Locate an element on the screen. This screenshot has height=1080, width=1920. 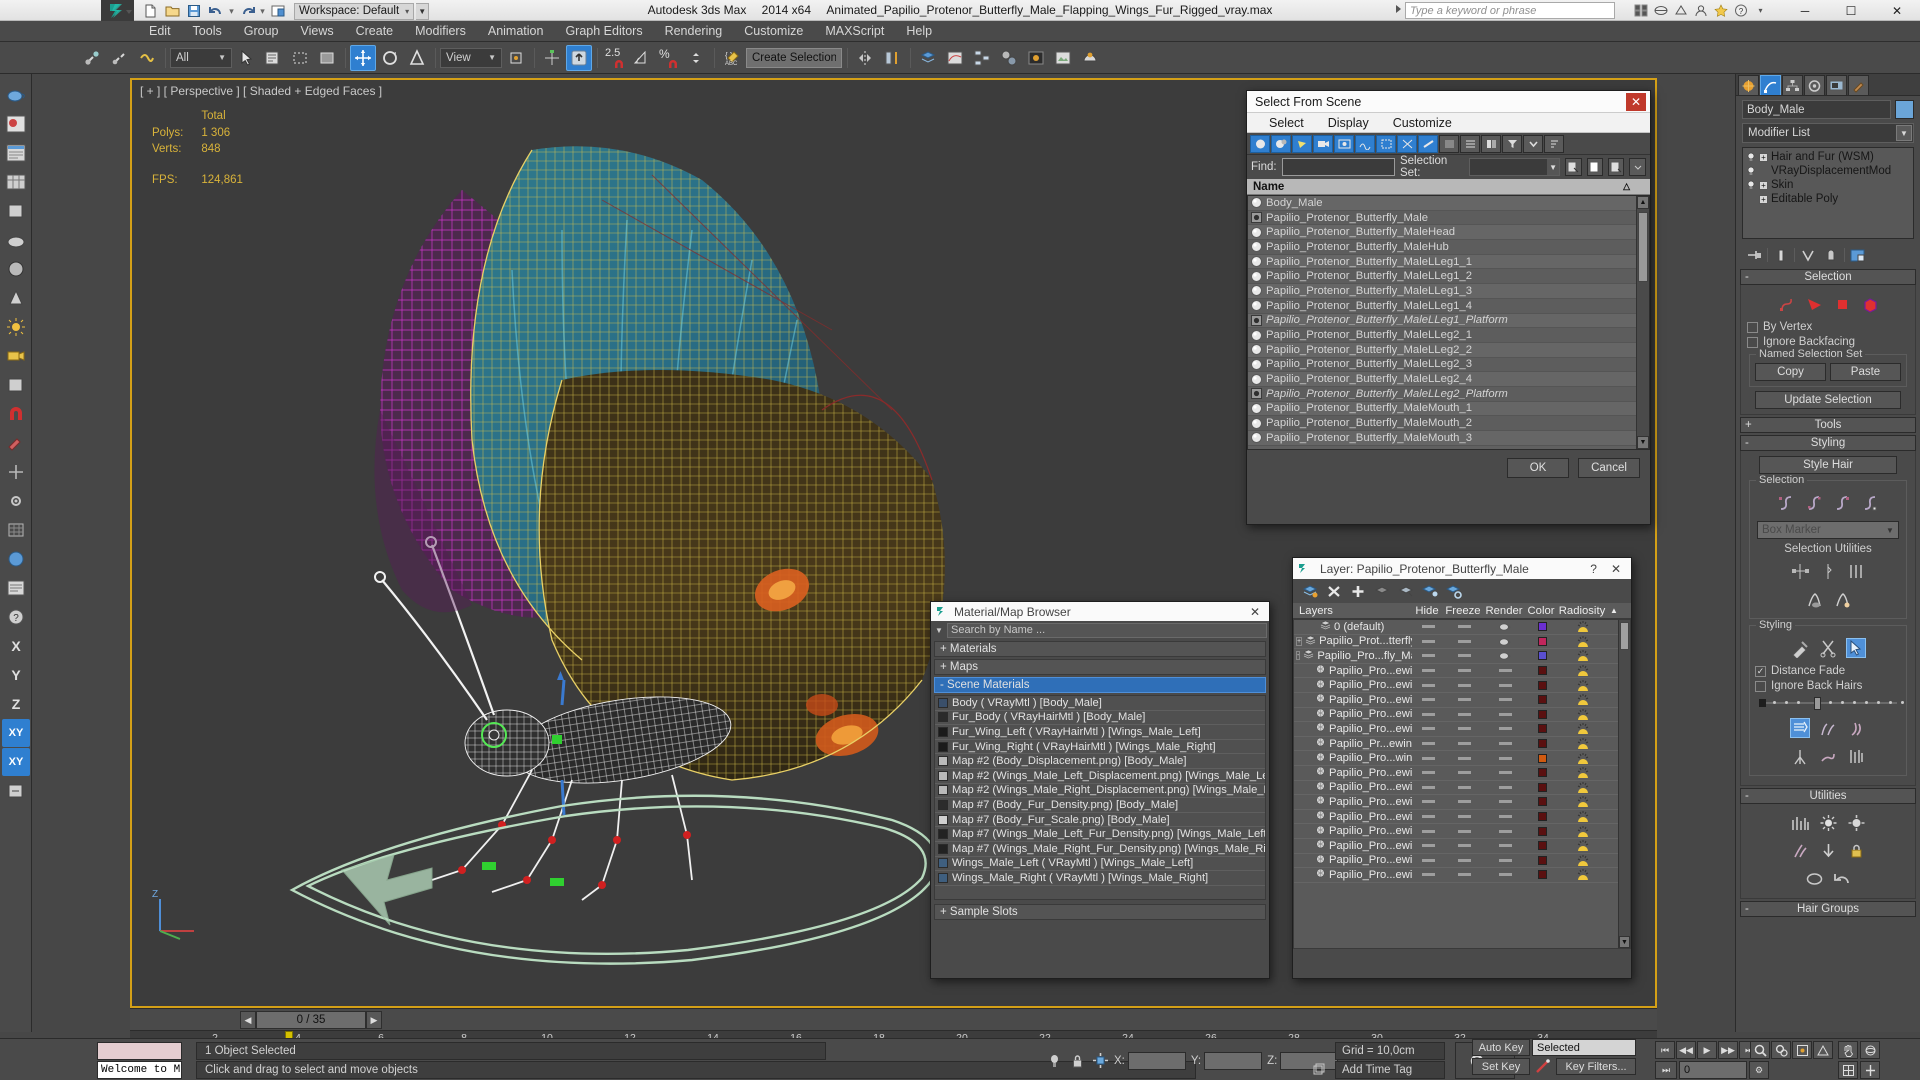
configure-modifier-sets-icon is located at coordinates (1858, 255).